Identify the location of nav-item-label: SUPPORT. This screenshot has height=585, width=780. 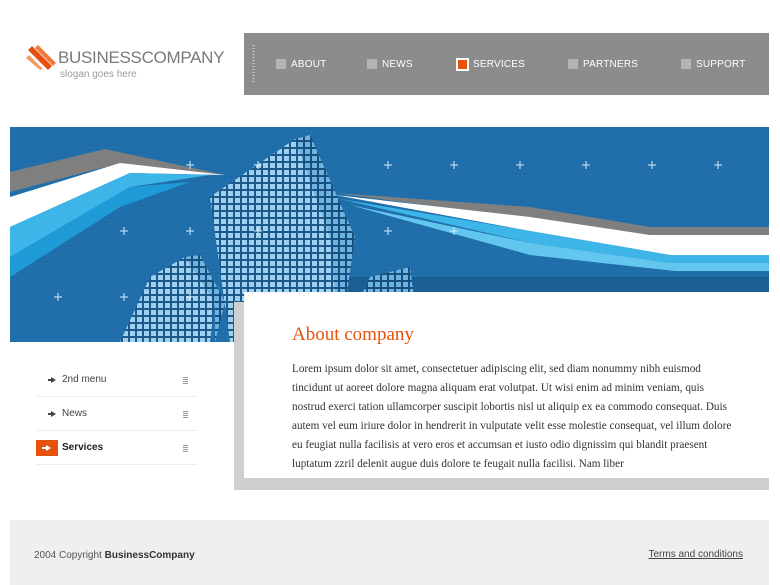
(721, 64).